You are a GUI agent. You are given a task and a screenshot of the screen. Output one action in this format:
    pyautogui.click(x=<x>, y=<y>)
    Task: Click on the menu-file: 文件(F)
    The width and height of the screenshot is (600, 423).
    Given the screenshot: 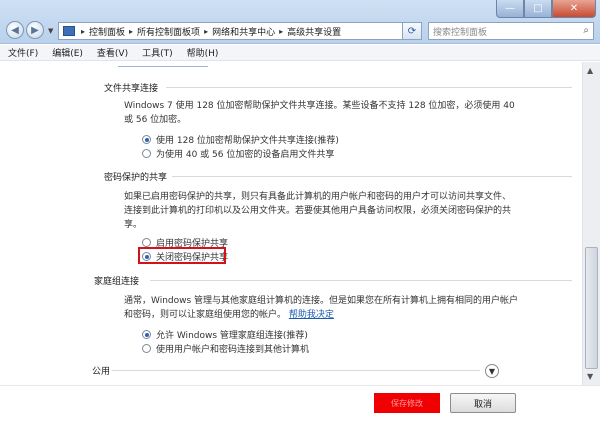 What is the action you would take?
    pyautogui.click(x=23, y=52)
    